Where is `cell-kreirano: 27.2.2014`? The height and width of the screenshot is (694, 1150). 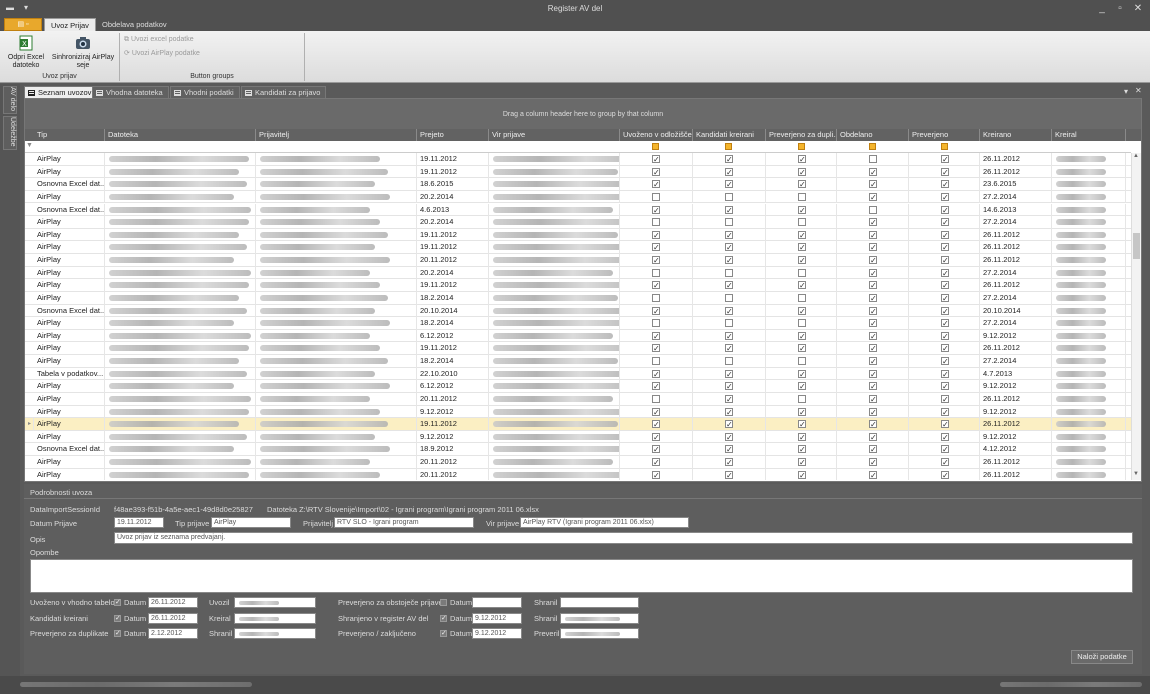
cell-kreirano: 27.2.2014 is located at coordinates (1016, 298).